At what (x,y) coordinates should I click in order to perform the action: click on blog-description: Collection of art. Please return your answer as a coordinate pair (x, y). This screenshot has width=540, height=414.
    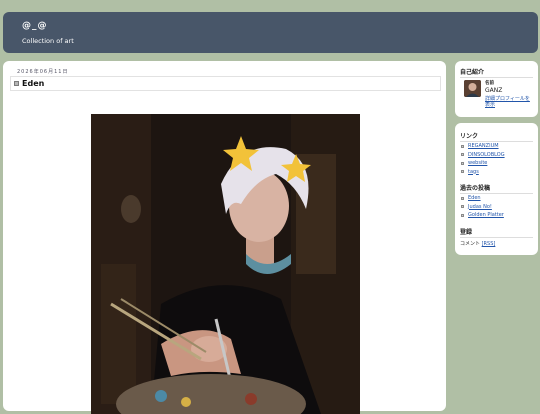
    Looking at the image, I should click on (48, 41).